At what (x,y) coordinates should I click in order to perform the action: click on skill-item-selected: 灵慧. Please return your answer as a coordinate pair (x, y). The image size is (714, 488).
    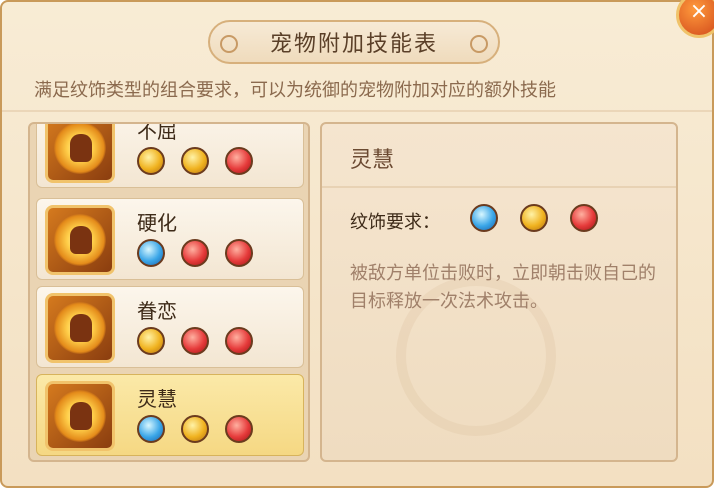
    Looking at the image, I should click on (170, 415).